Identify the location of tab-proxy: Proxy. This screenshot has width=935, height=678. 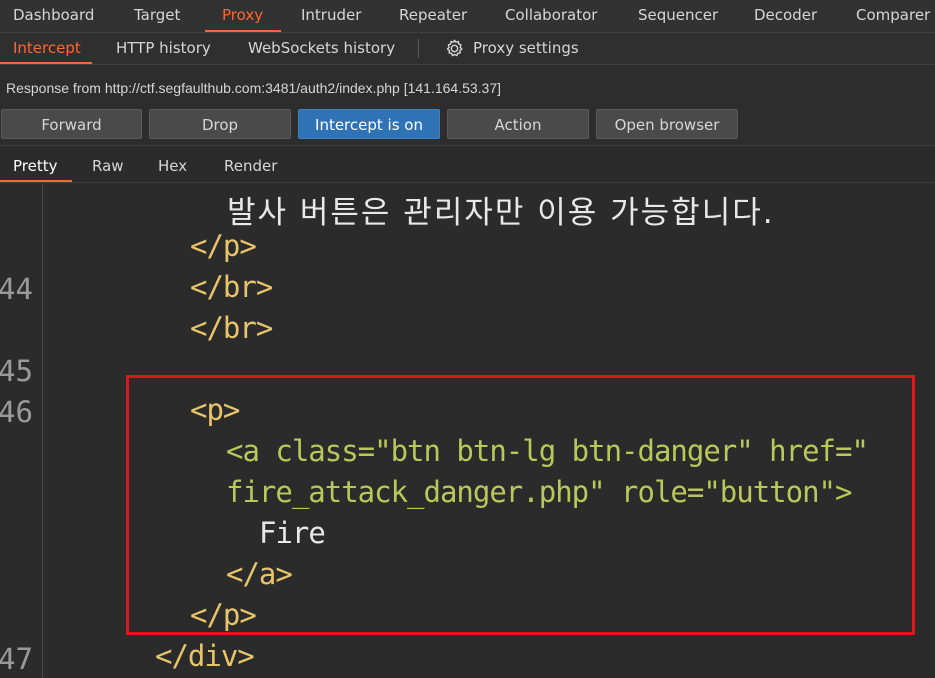
(242, 16).